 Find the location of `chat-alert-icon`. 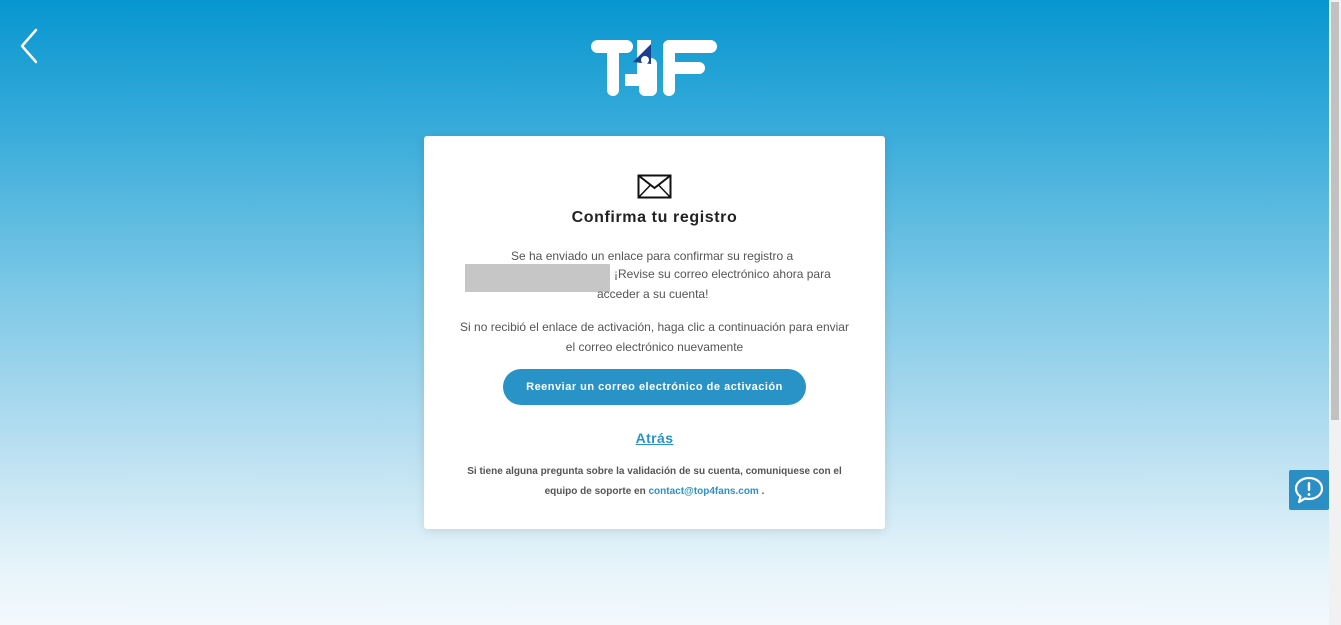

chat-alert-icon is located at coordinates (1309, 490).